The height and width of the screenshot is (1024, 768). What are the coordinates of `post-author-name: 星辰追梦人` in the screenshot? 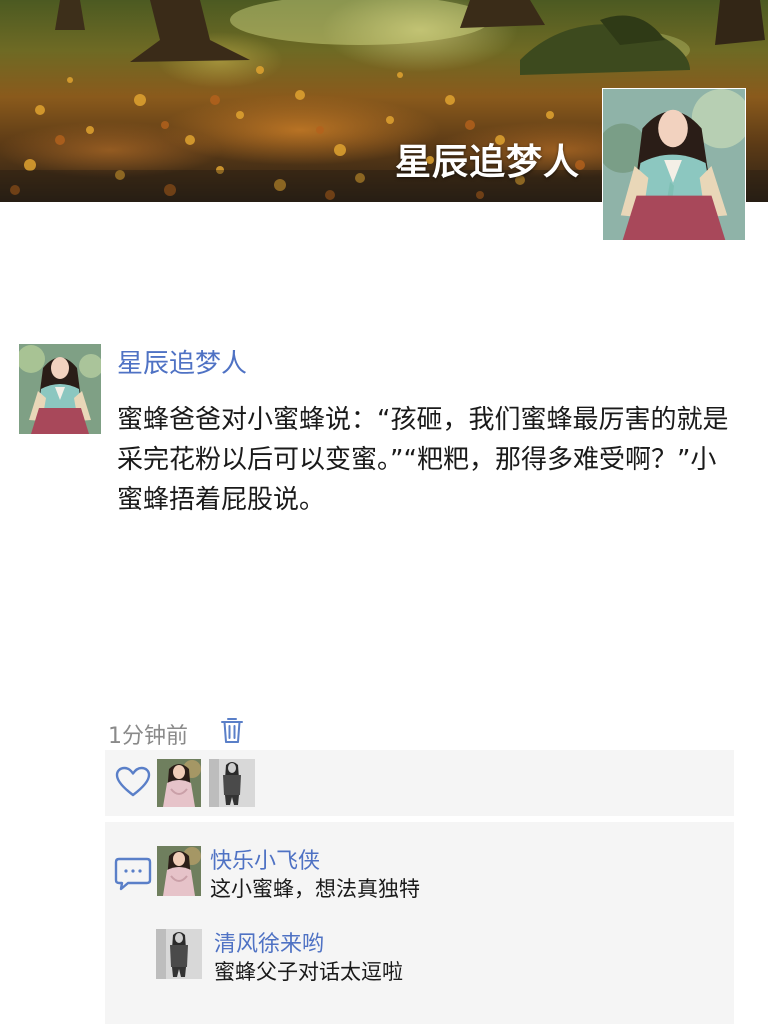 It's located at (182, 361).